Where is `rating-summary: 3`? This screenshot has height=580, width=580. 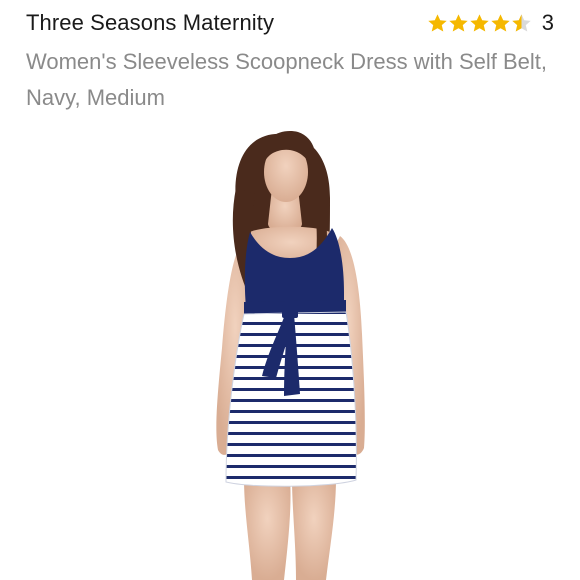 rating-summary: 3 is located at coordinates (490, 23).